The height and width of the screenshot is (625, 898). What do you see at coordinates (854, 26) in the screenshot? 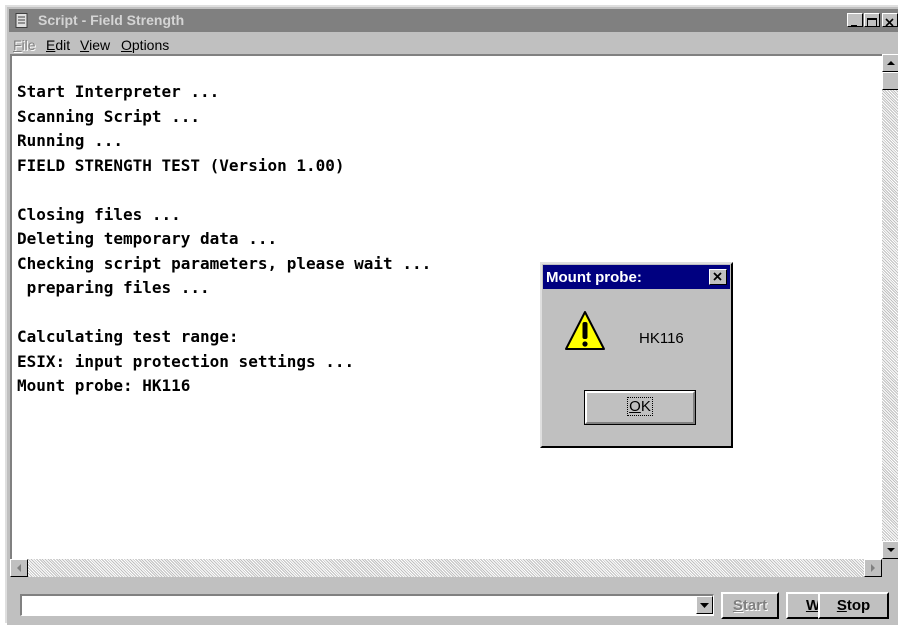
I see `minimize-icon` at bounding box center [854, 26].